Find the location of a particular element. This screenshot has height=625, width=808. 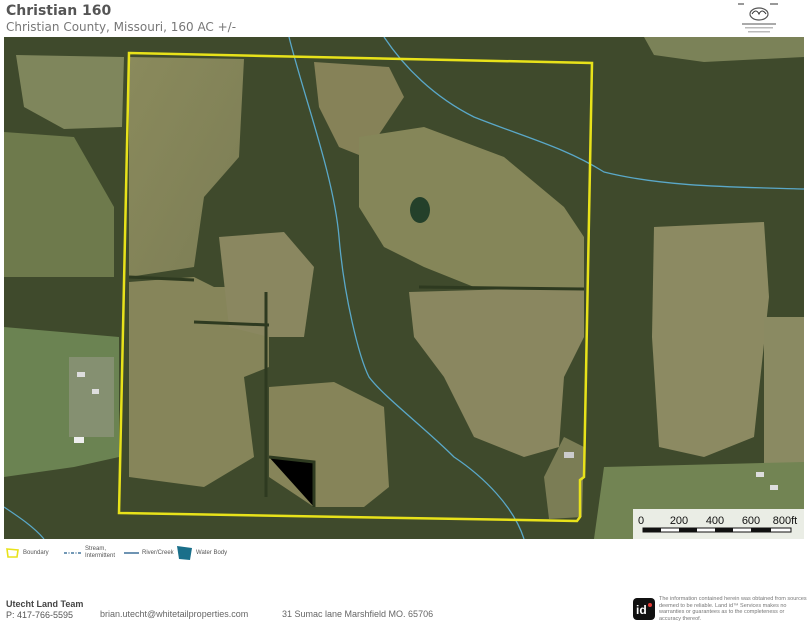

scale-label-800ft: 800ft is located at coordinates (785, 521).